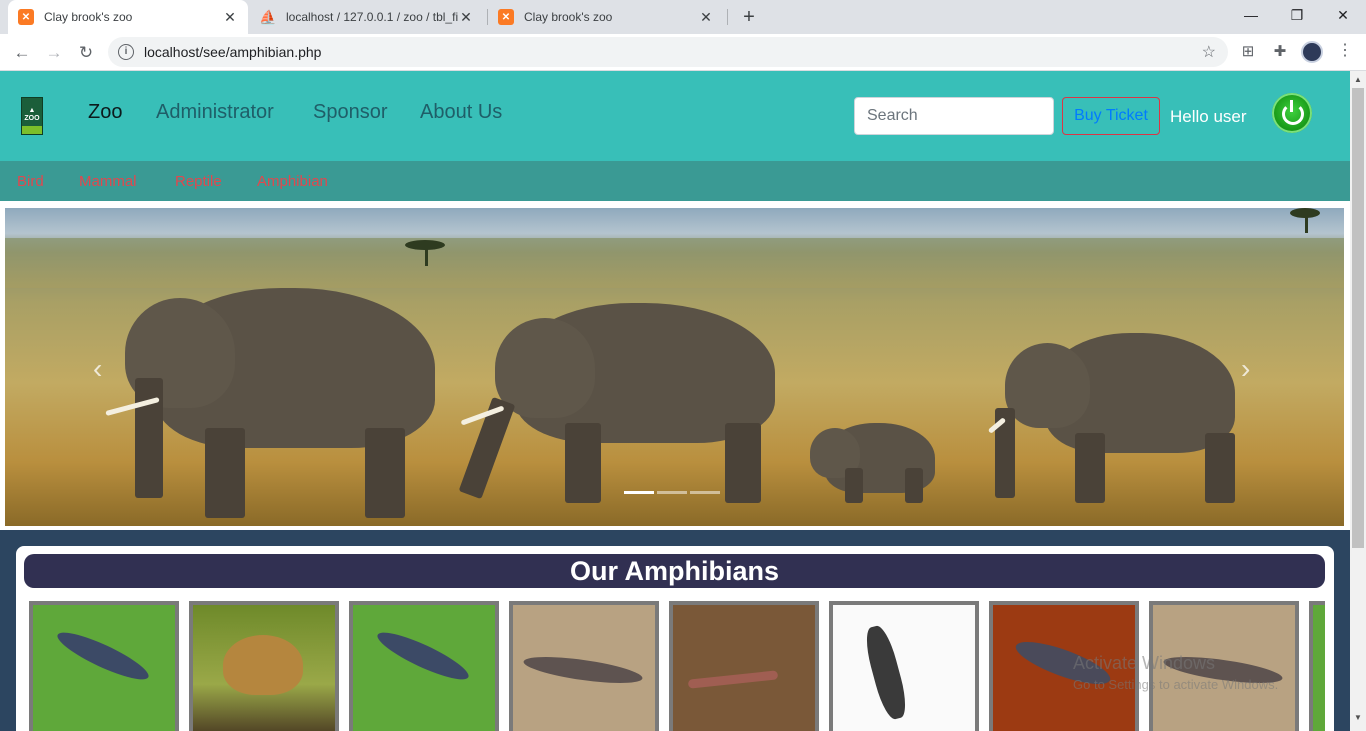 The height and width of the screenshot is (731, 1366). I want to click on browser-tab-3: ✕ Clay brook's zoo ✕, so click(606, 17).